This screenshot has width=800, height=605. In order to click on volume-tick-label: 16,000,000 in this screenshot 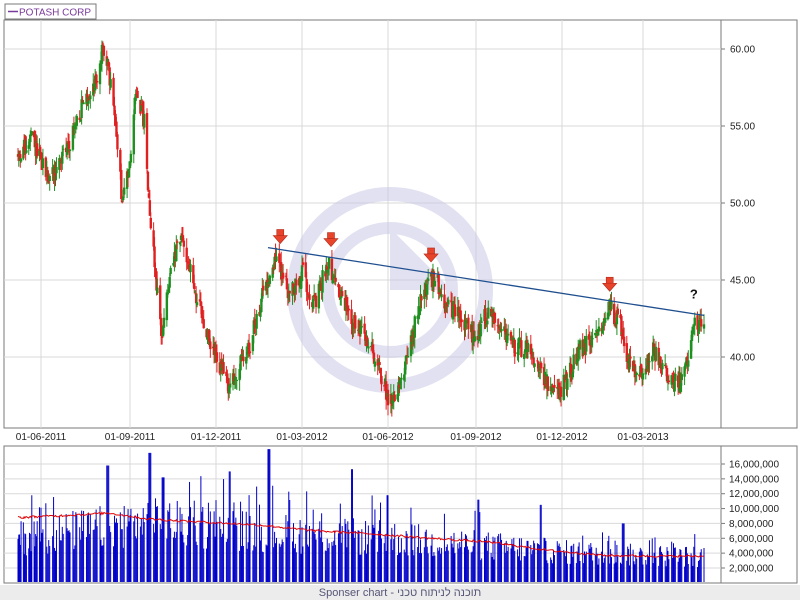, I will do `click(754, 465)`.